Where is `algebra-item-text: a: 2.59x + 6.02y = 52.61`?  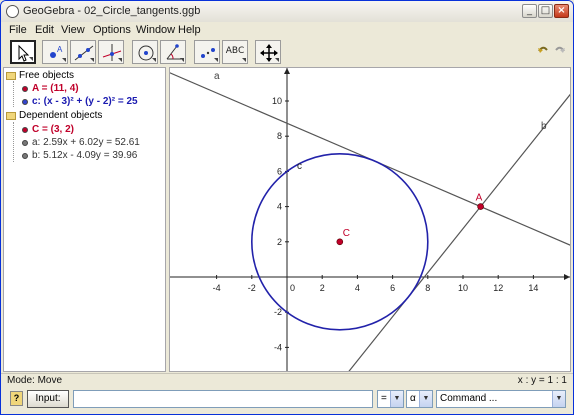
algebra-item-text: a: 2.59x + 6.02y = 52.61 is located at coordinates (86, 142).